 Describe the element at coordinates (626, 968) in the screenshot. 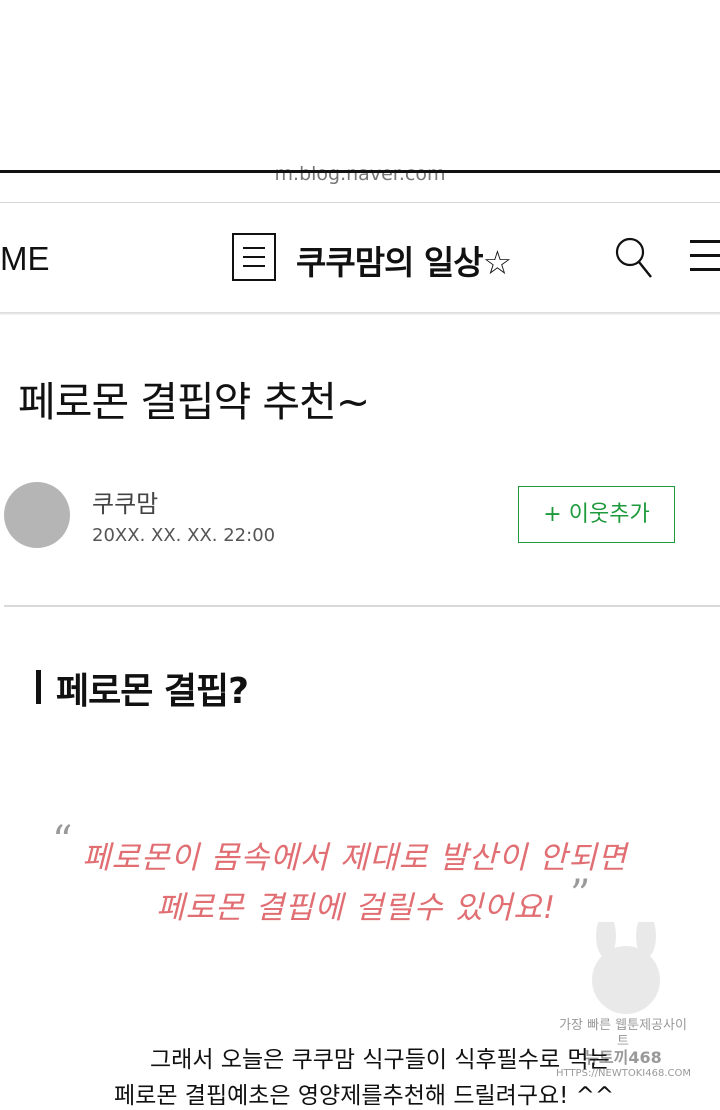

I see `watermark-mascot-icon` at that location.